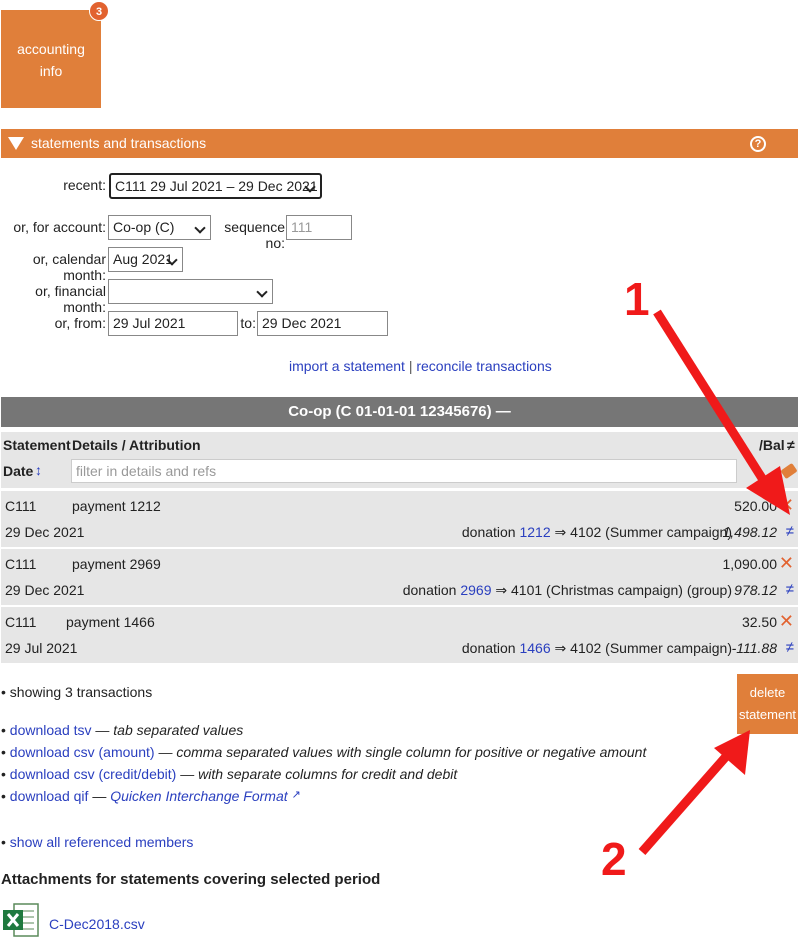 Image resolution: width=802 pixels, height=952 pixels. Describe the element at coordinates (49, 796) in the screenshot. I see `download-qif-link: download qif` at that location.